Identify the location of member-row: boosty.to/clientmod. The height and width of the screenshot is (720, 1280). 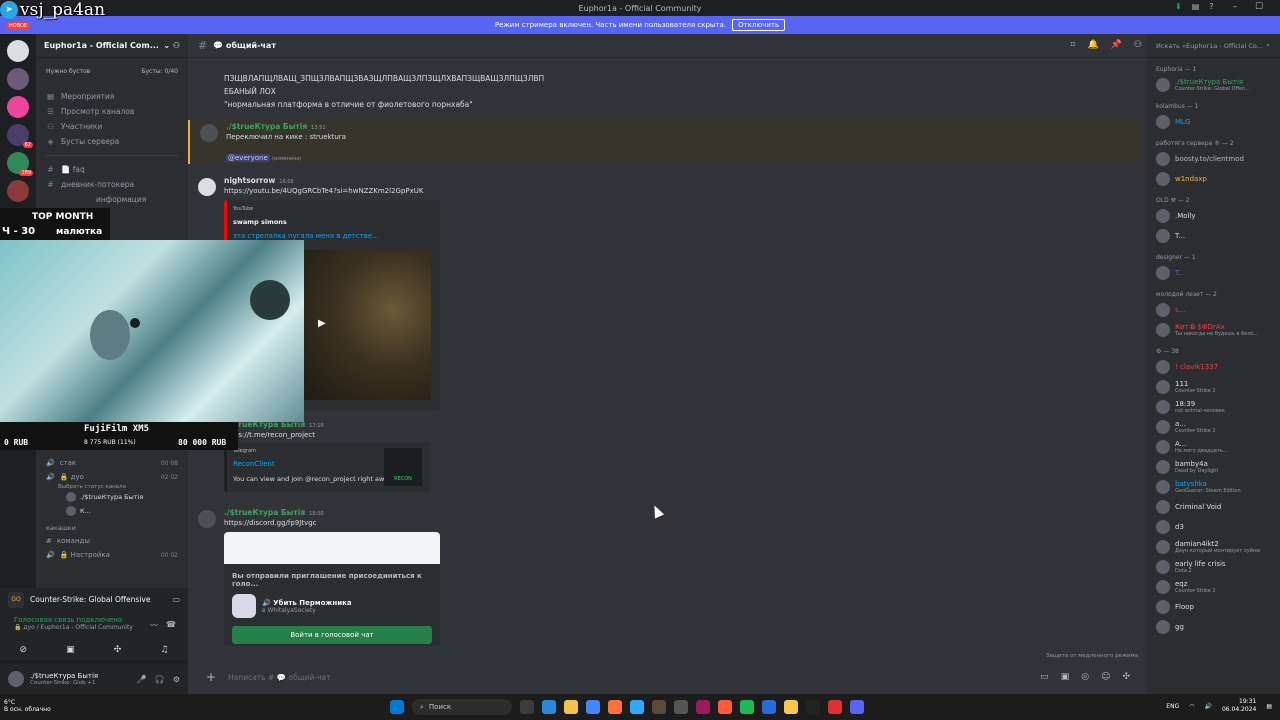
(1213, 159).